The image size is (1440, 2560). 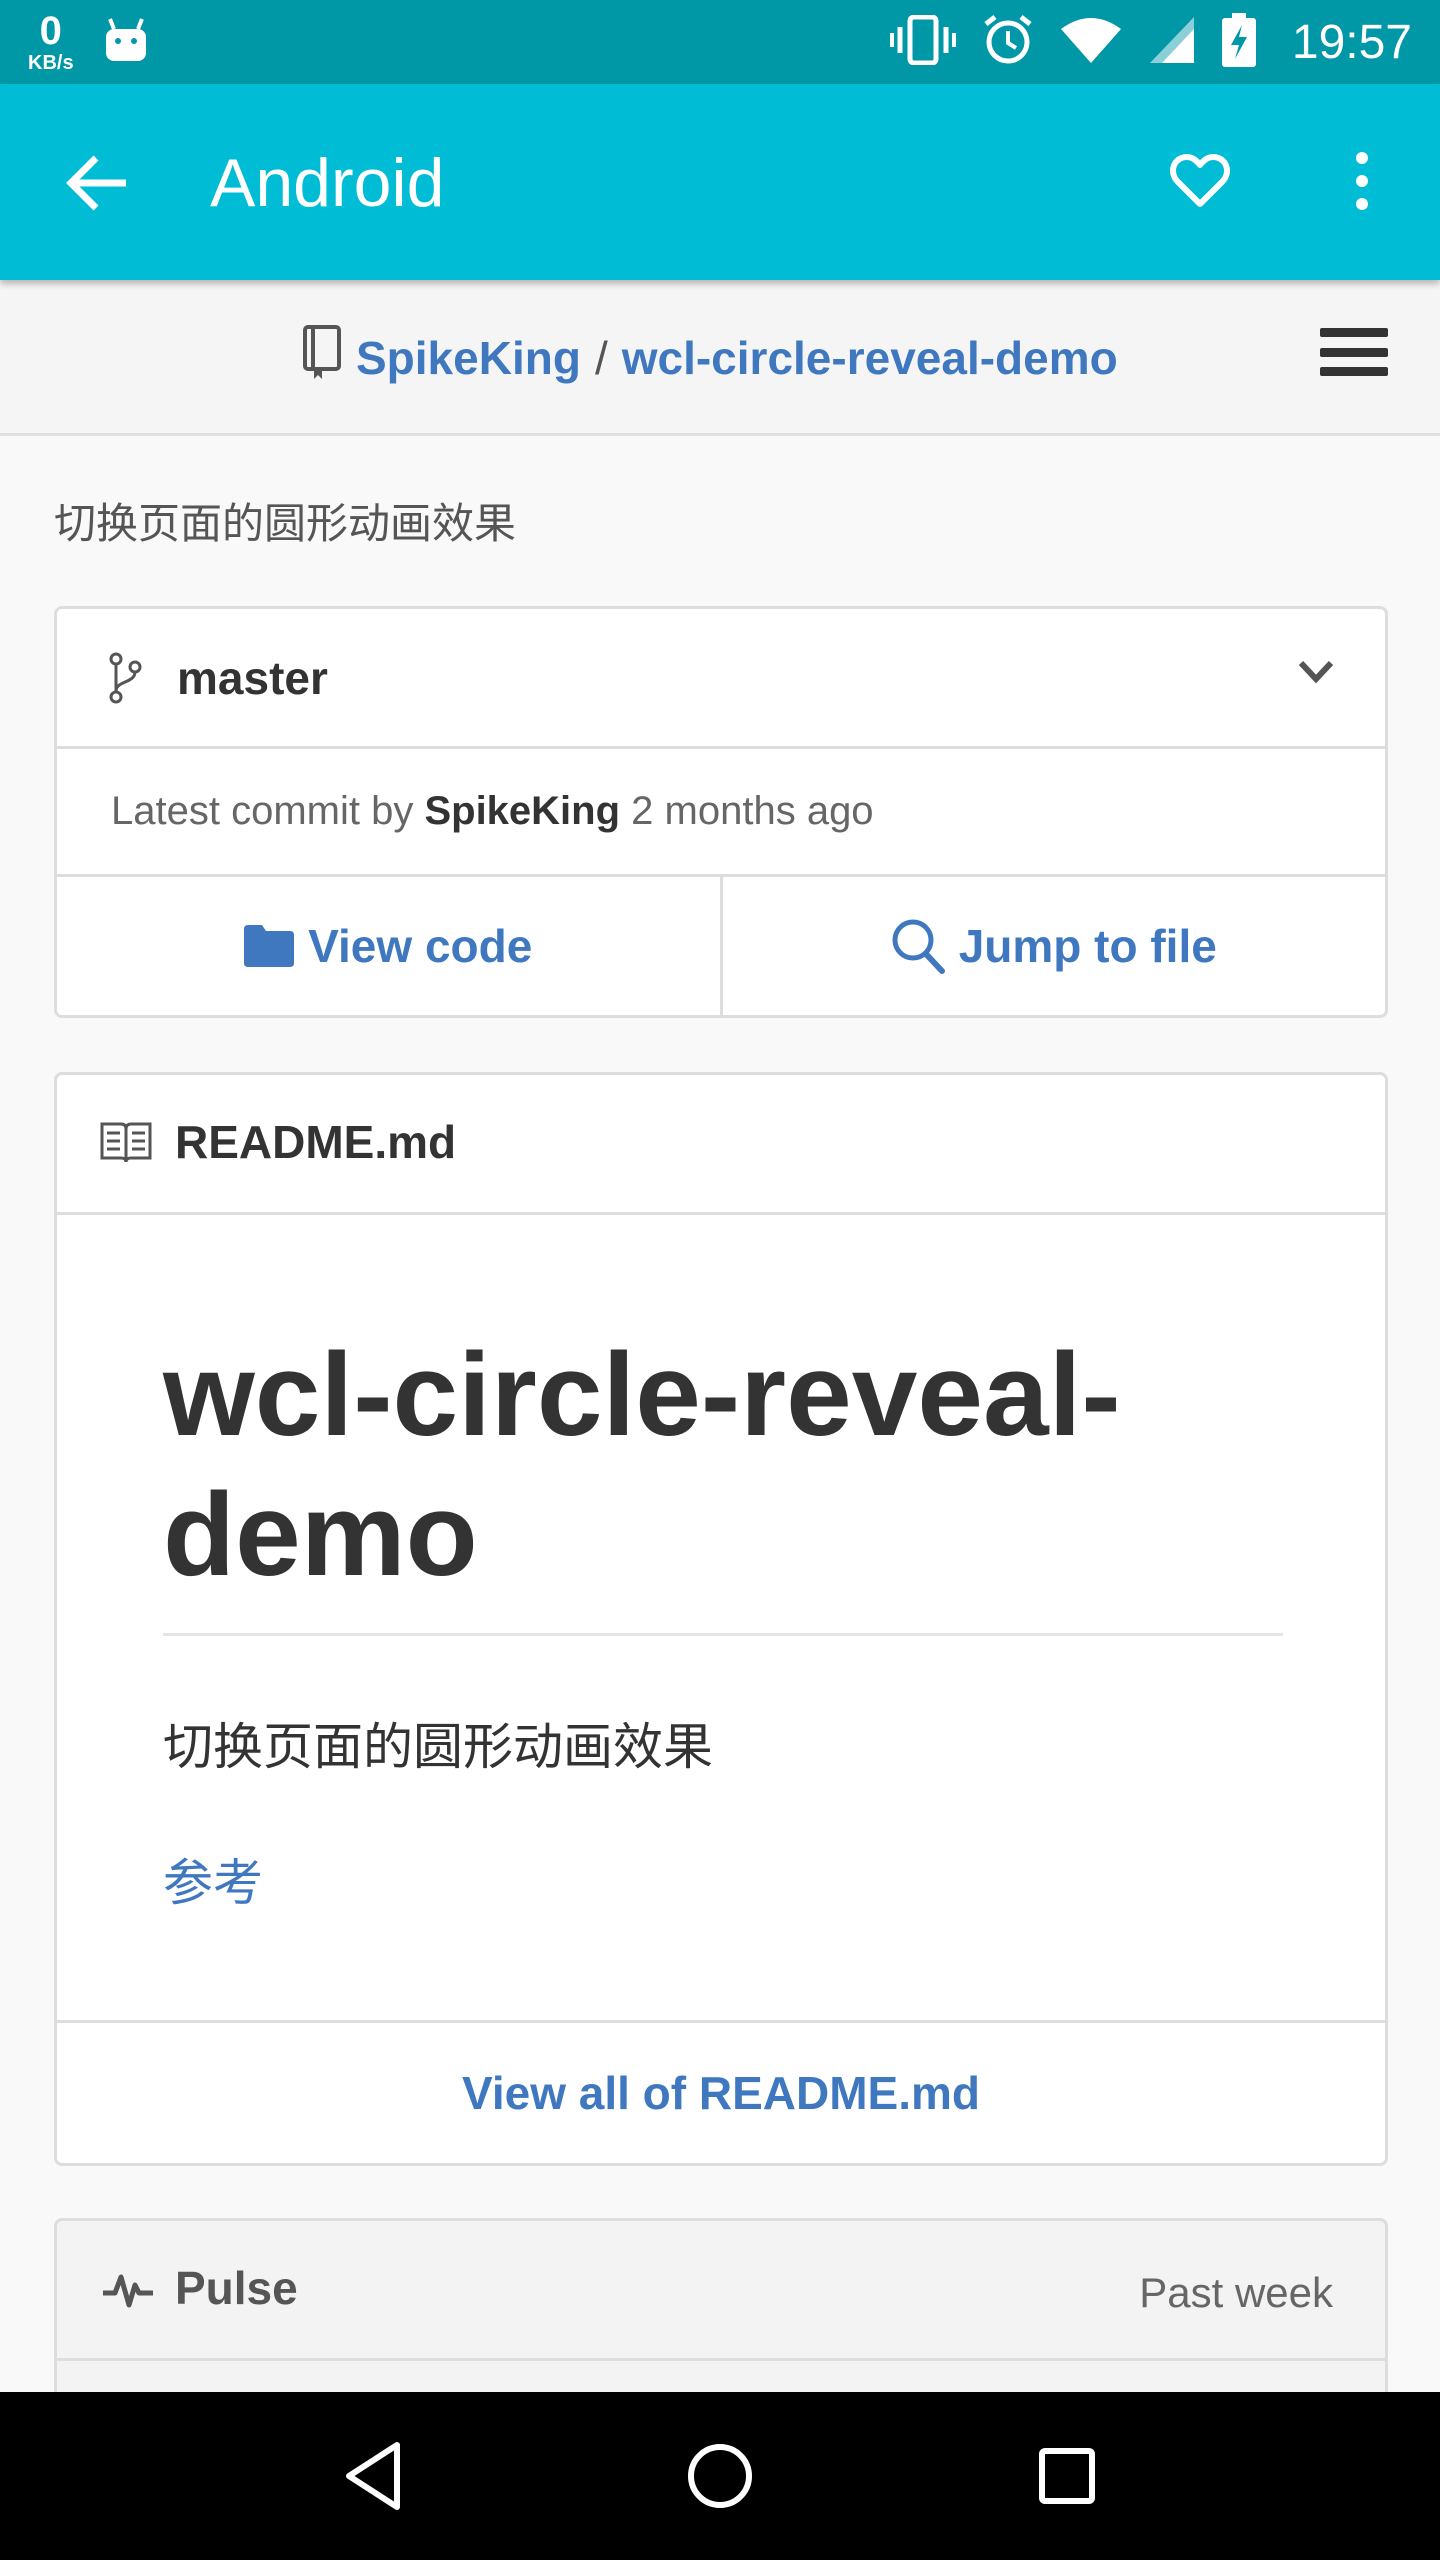 I want to click on more-options-button, so click(x=1362, y=181).